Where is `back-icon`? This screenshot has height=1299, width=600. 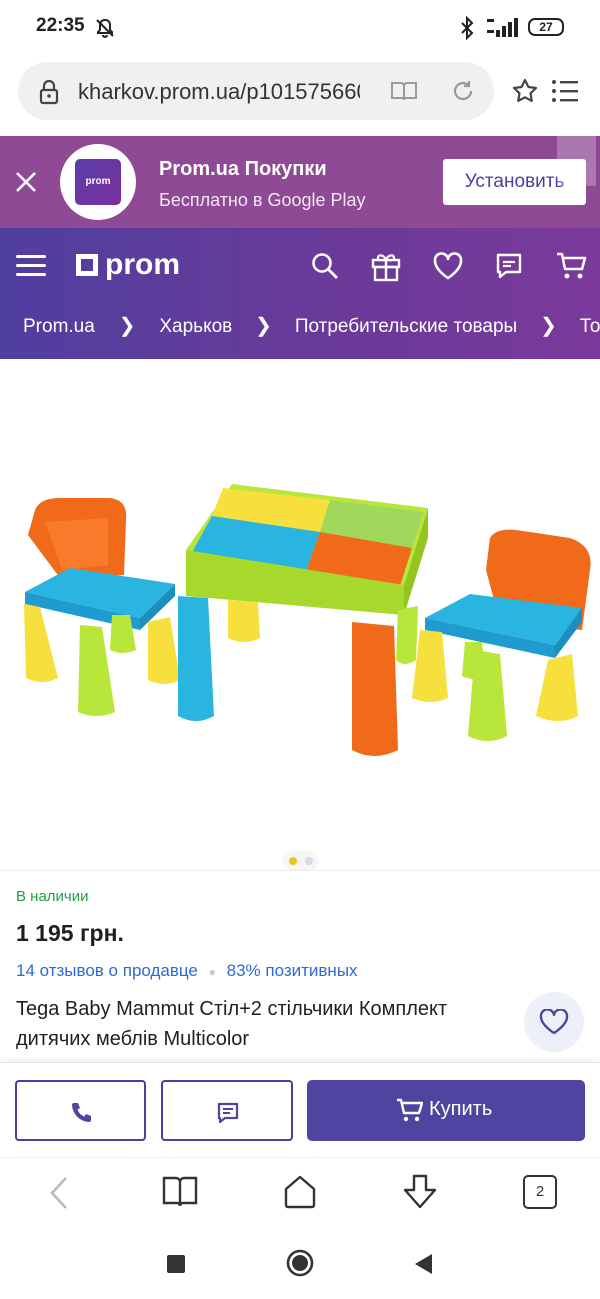
back-icon is located at coordinates (59, 1193).